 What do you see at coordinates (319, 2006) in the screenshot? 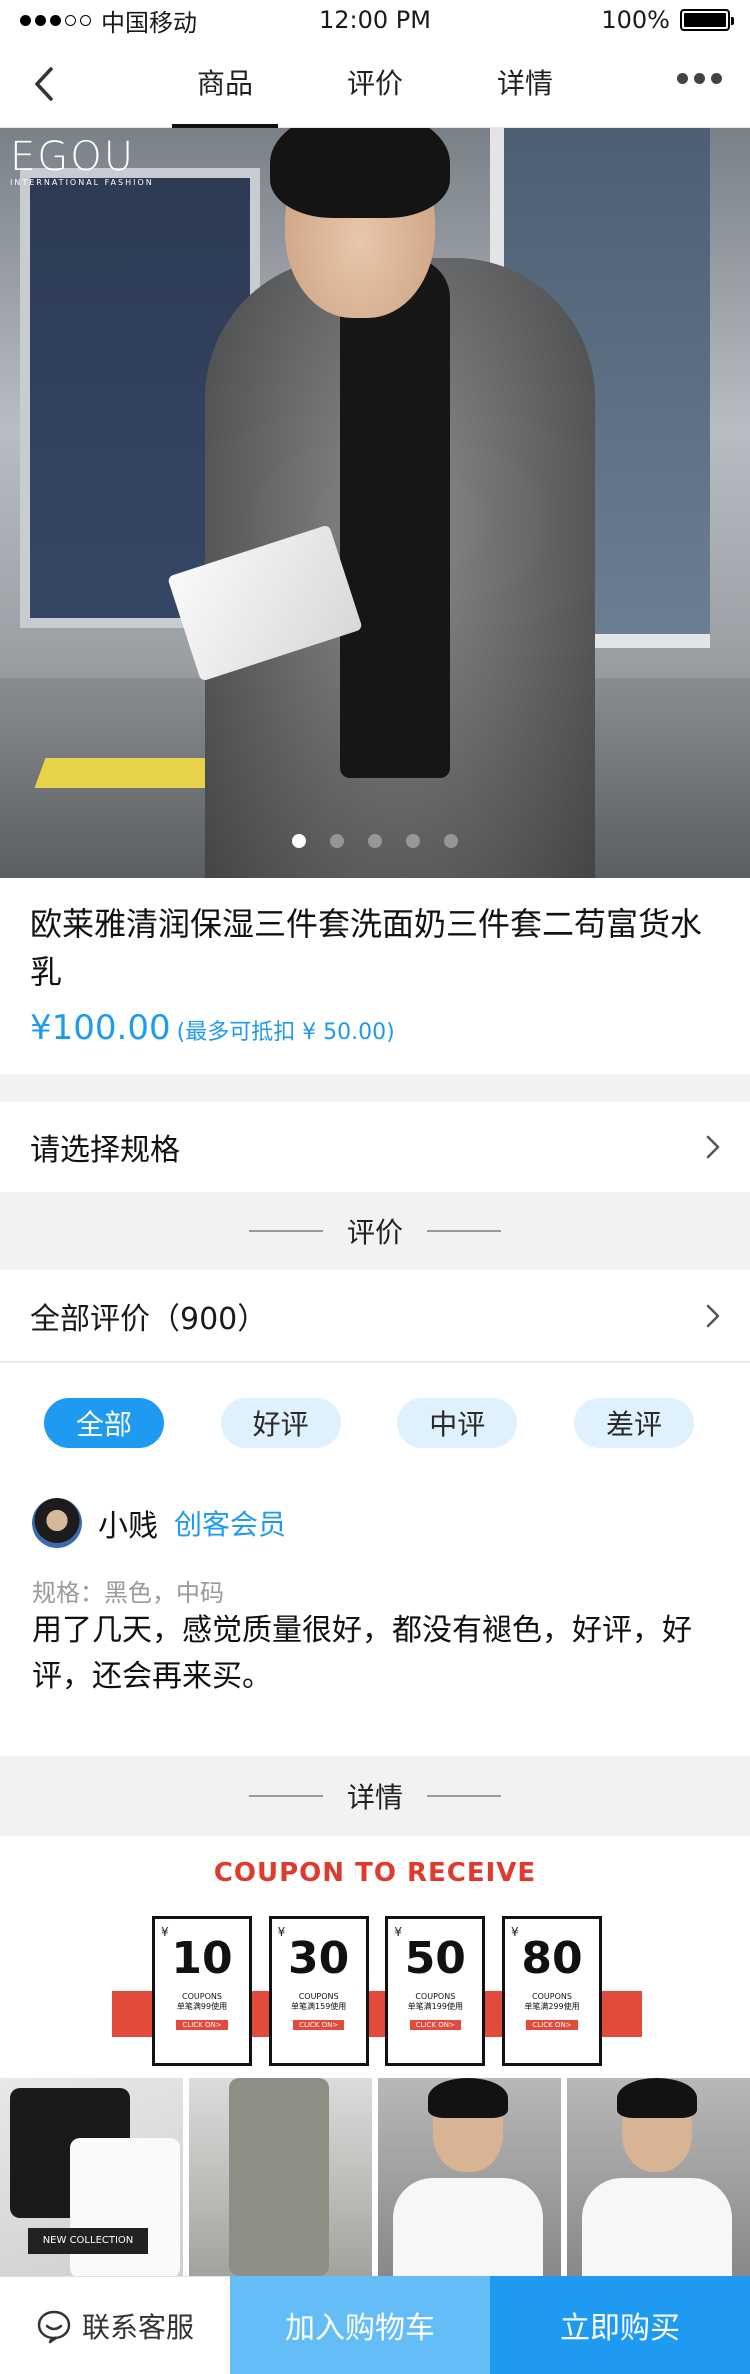
I see `coupon-condition: 单笔满159使用` at bounding box center [319, 2006].